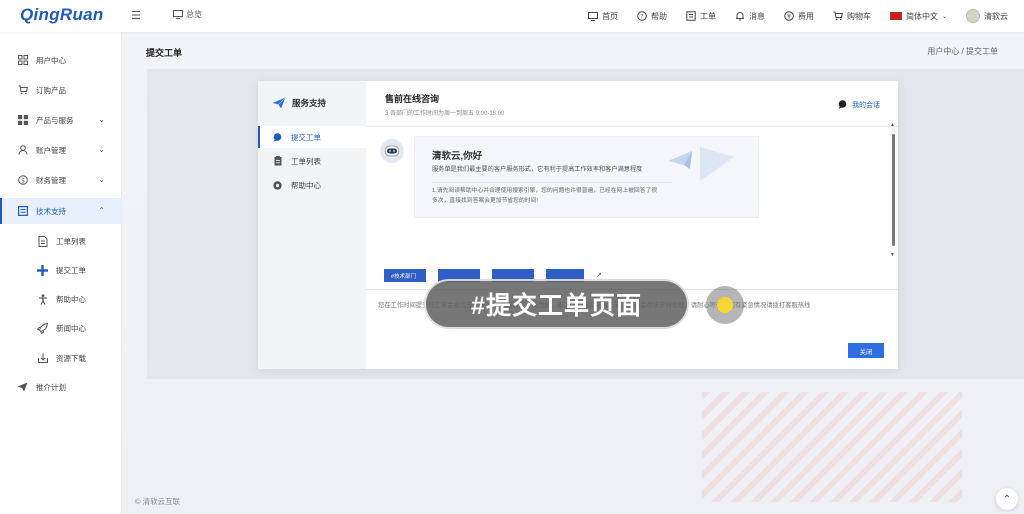  I want to click on video-caption: #提交工单页面, so click(556, 304).